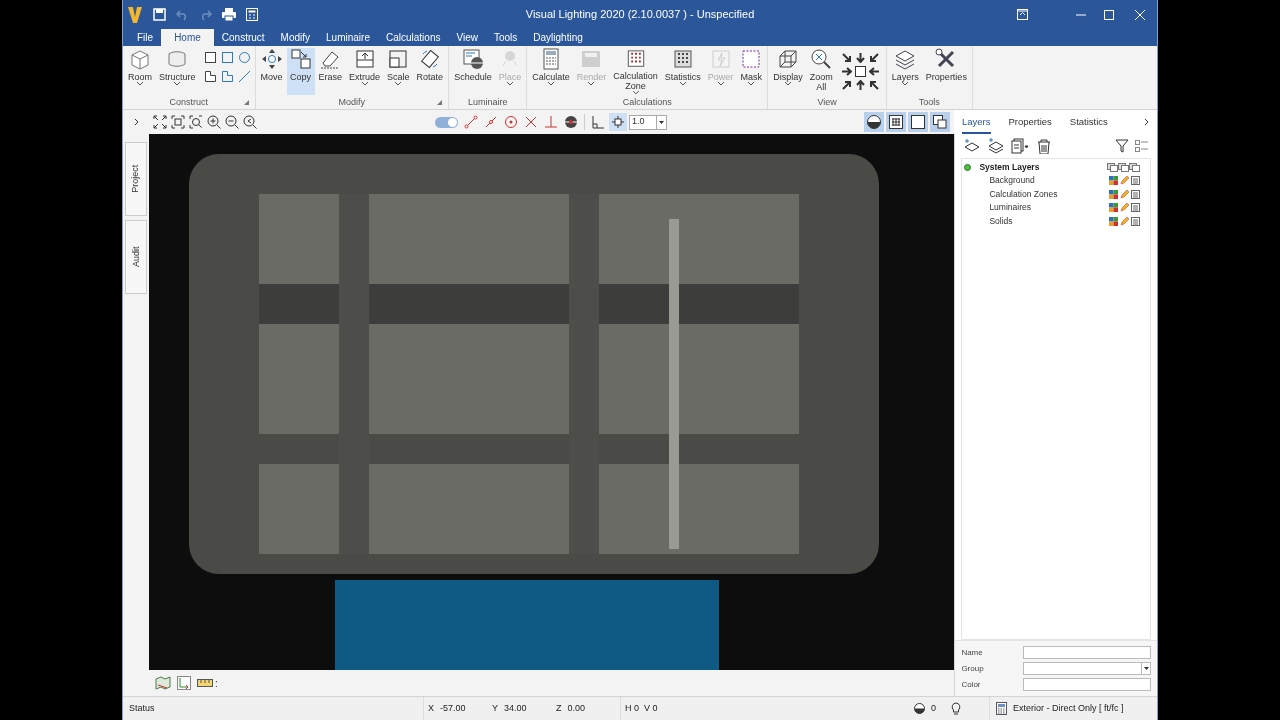  Describe the element at coordinates (365, 71) in the screenshot. I see `ribbon-button: Extrude` at that location.